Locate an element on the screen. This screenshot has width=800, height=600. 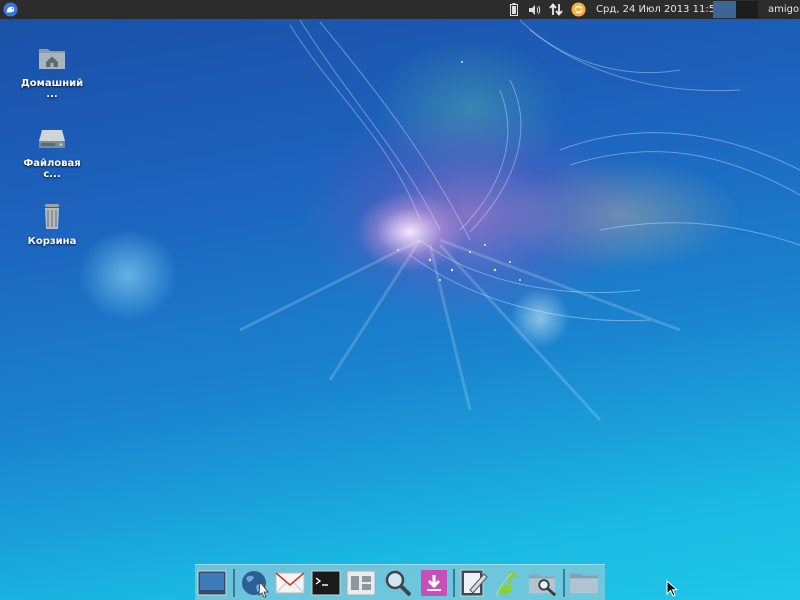
file-manager-icon is located at coordinates (361, 583).